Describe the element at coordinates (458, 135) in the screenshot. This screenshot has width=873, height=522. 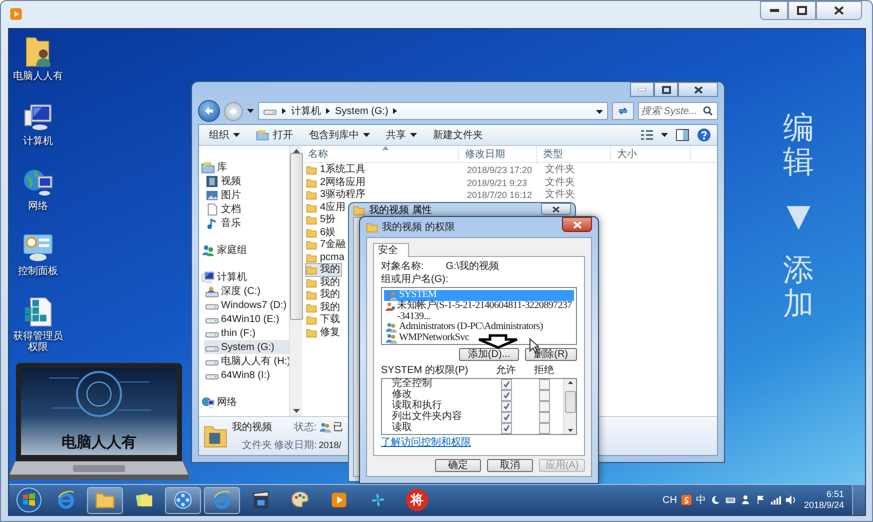
I see `toolbar-button: 新建文件夹` at that location.